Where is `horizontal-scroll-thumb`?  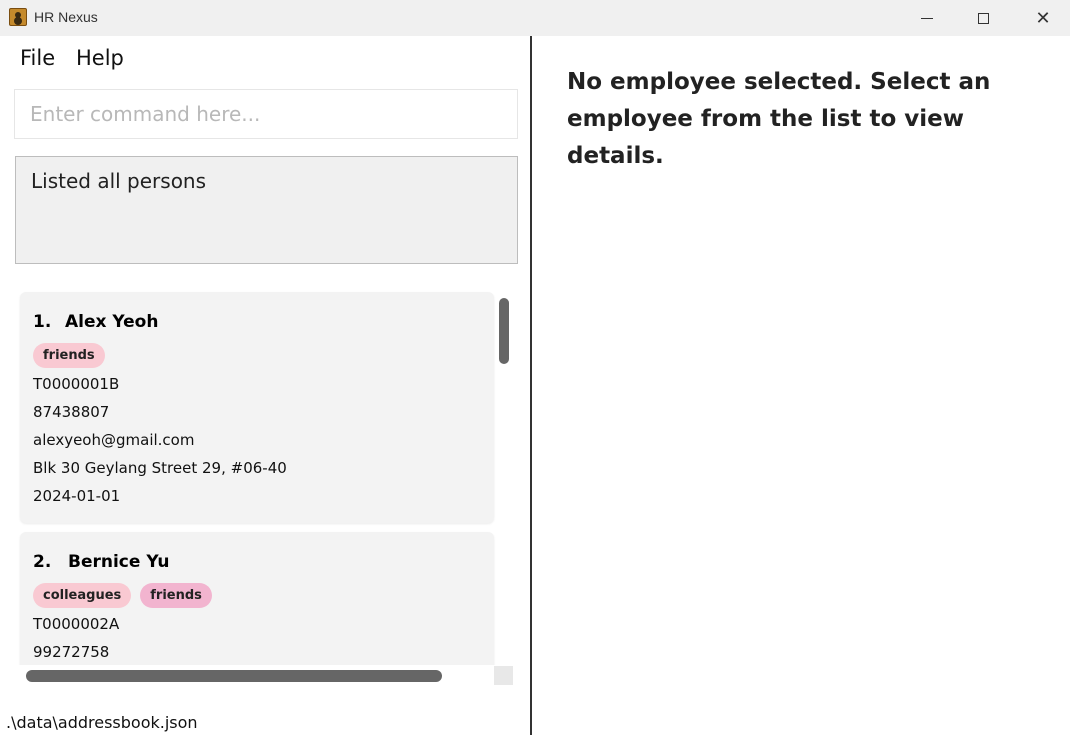
horizontal-scroll-thumb is located at coordinates (234, 676).